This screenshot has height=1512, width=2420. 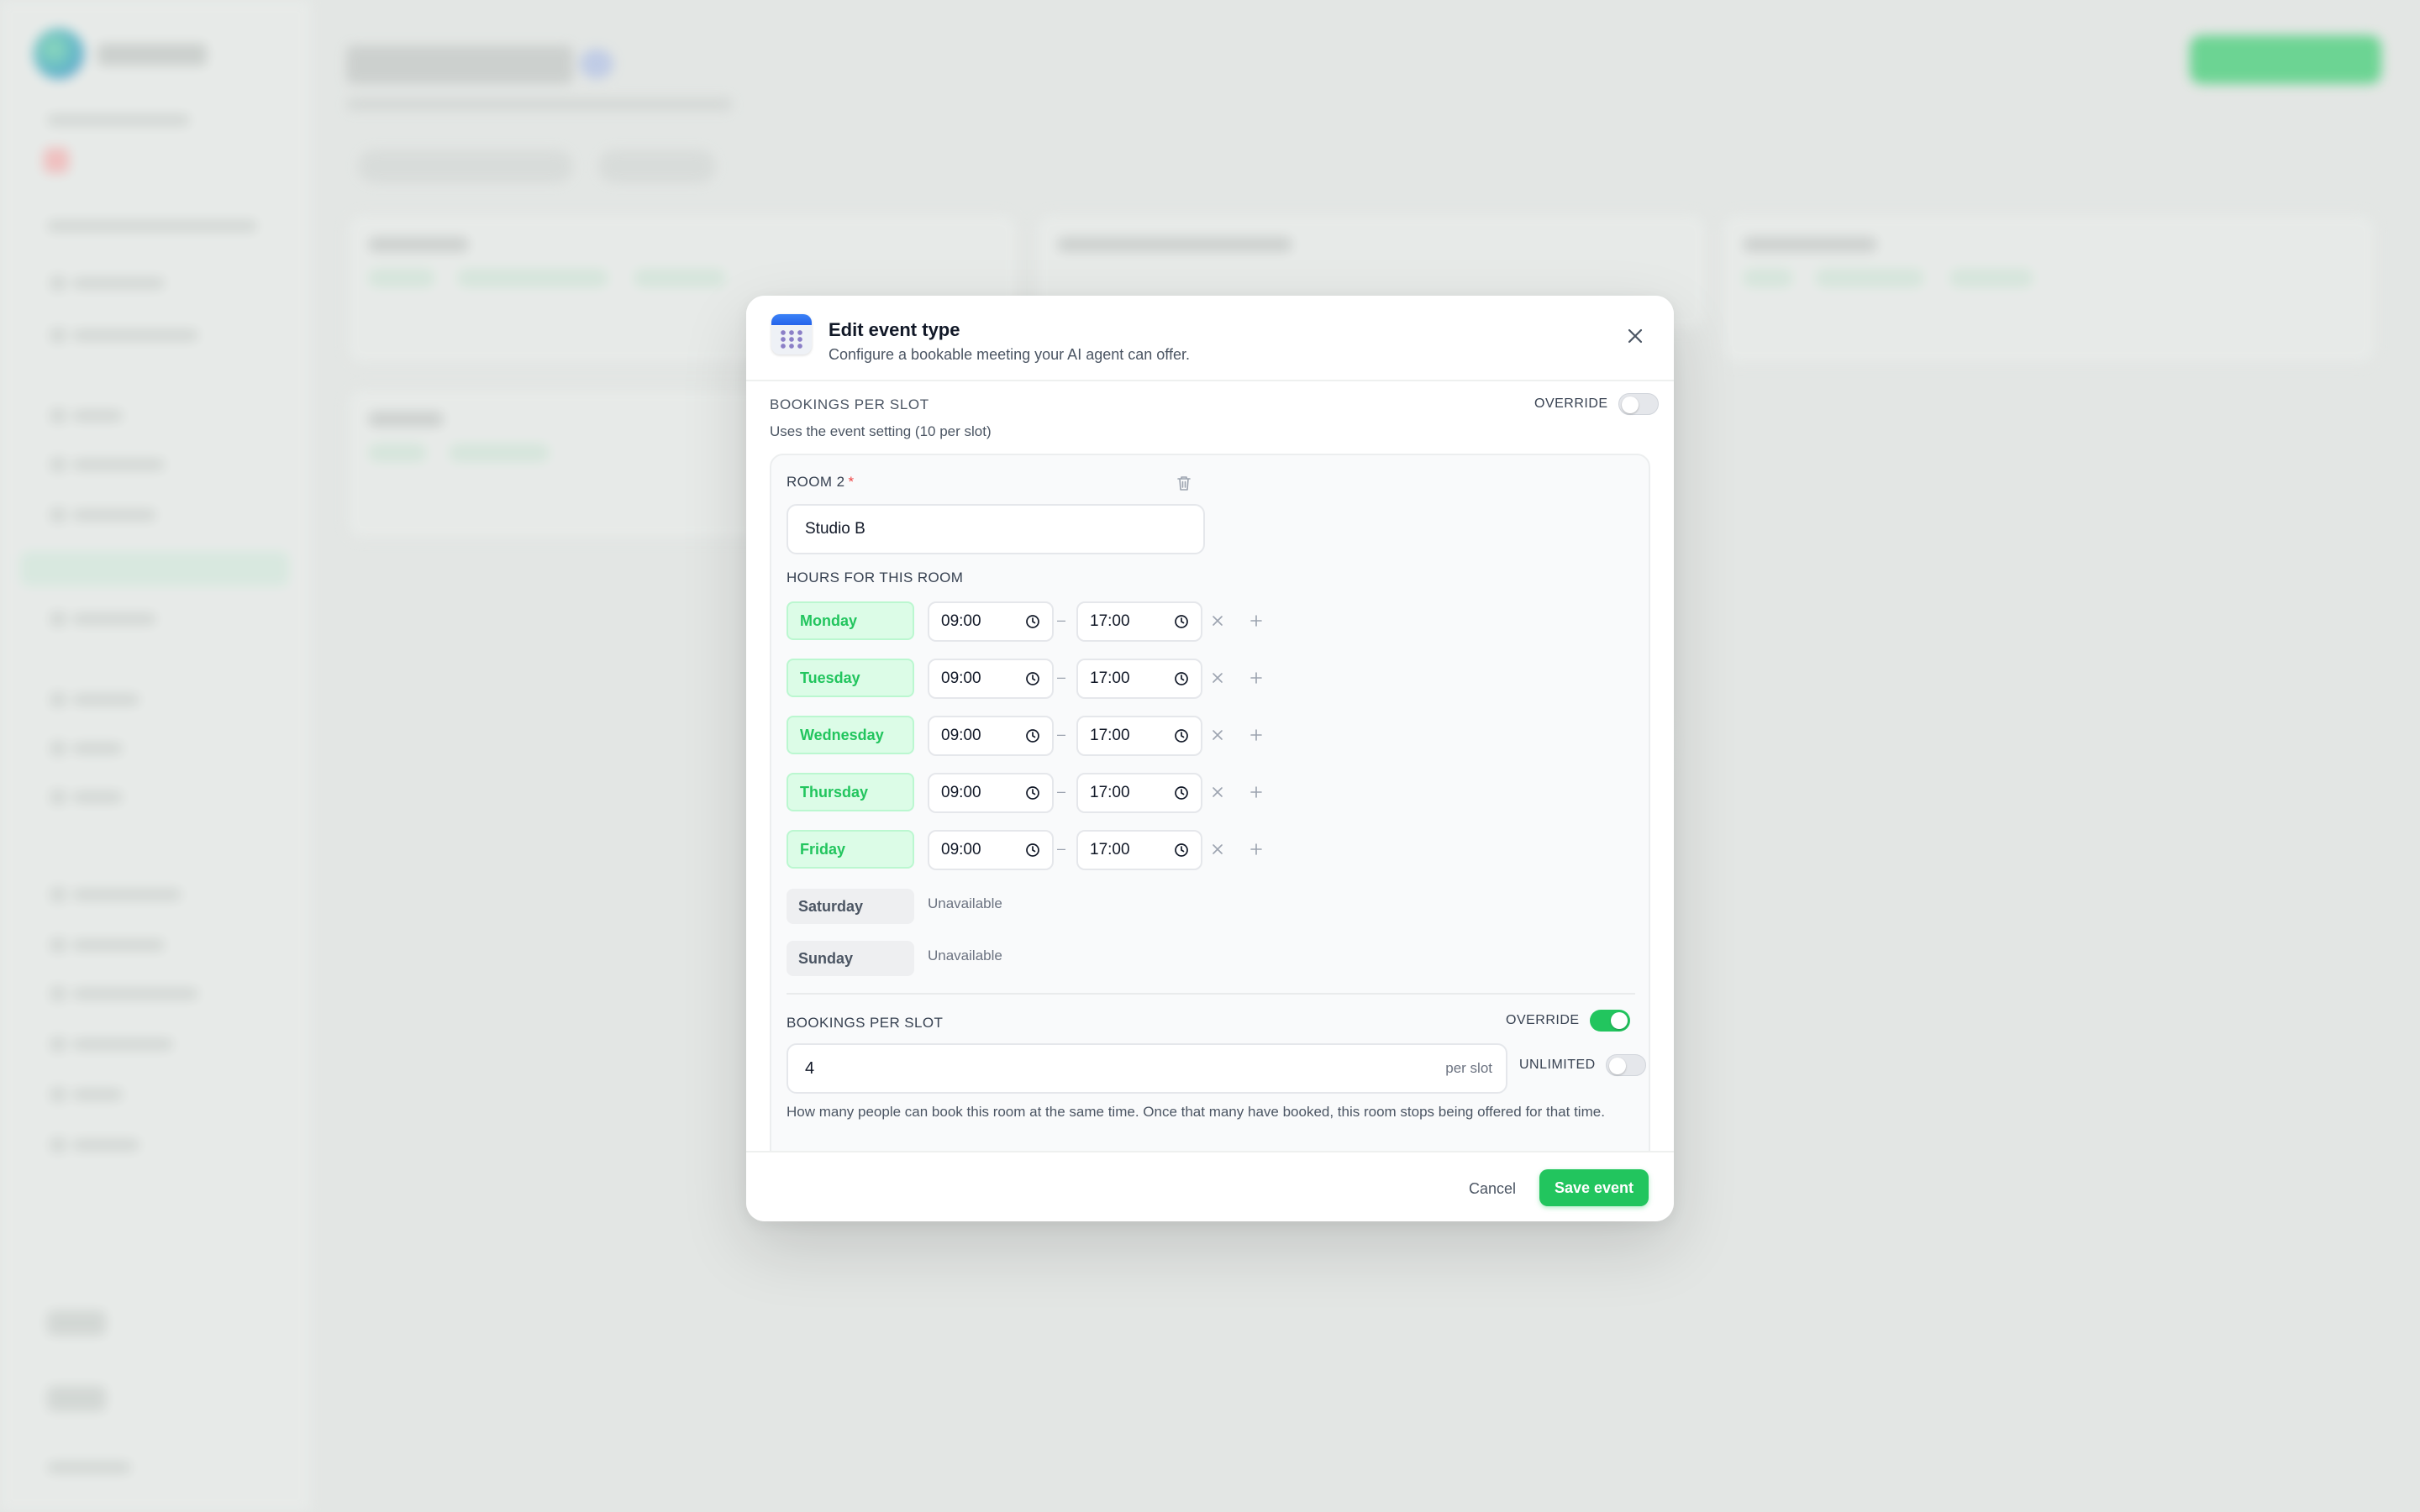 What do you see at coordinates (155, 756) in the screenshot?
I see `background-sidebar` at bounding box center [155, 756].